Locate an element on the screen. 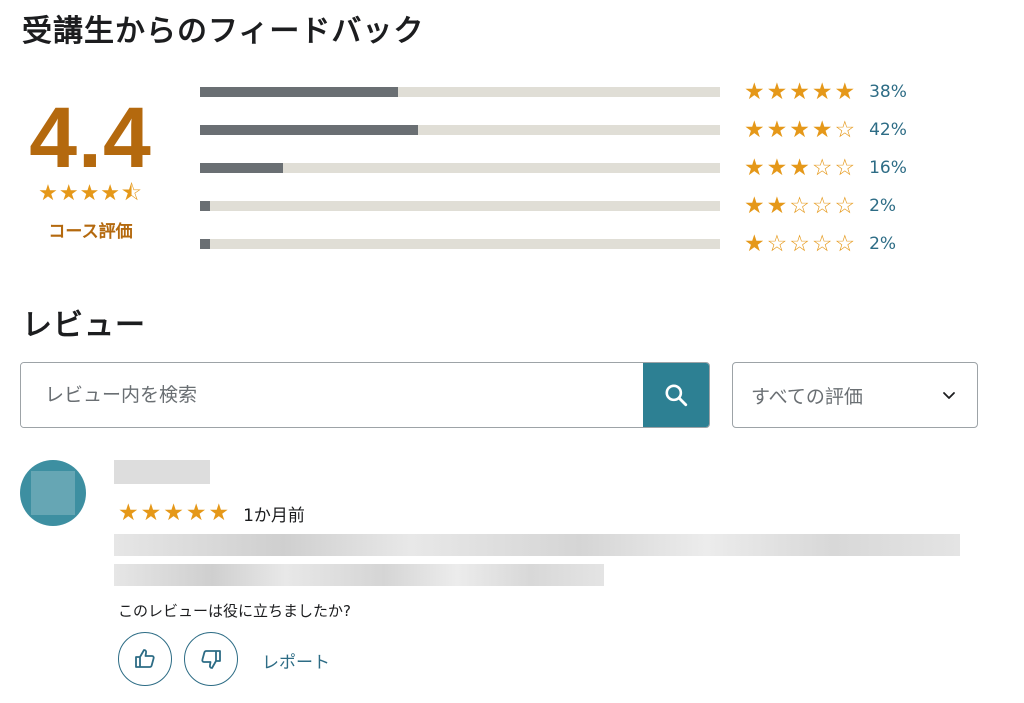  avatar is located at coordinates (53, 493).